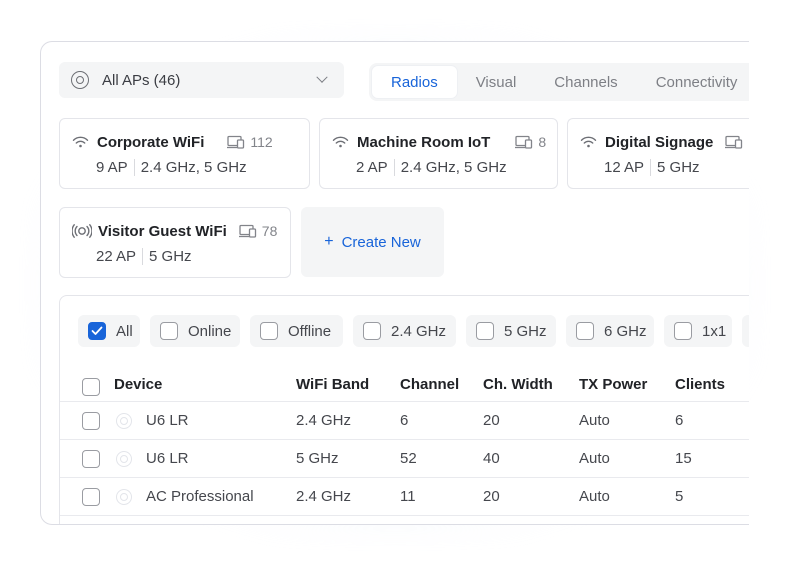 Image resolution: width=790 pixels, height=567 pixels. Describe the element at coordinates (683, 458) in the screenshot. I see `cell-clients: 15` at that location.